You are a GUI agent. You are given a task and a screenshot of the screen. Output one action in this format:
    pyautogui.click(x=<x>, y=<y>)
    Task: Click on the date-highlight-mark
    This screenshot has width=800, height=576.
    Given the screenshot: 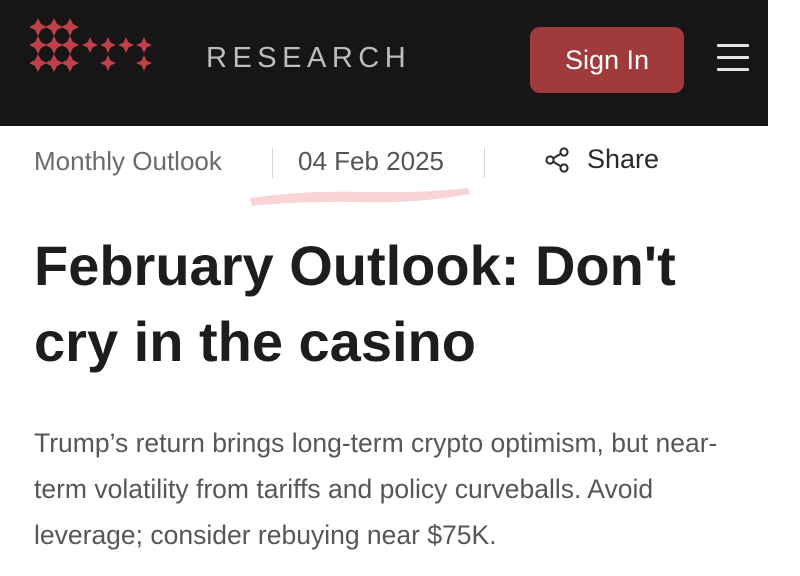 What is the action you would take?
    pyautogui.click(x=360, y=197)
    